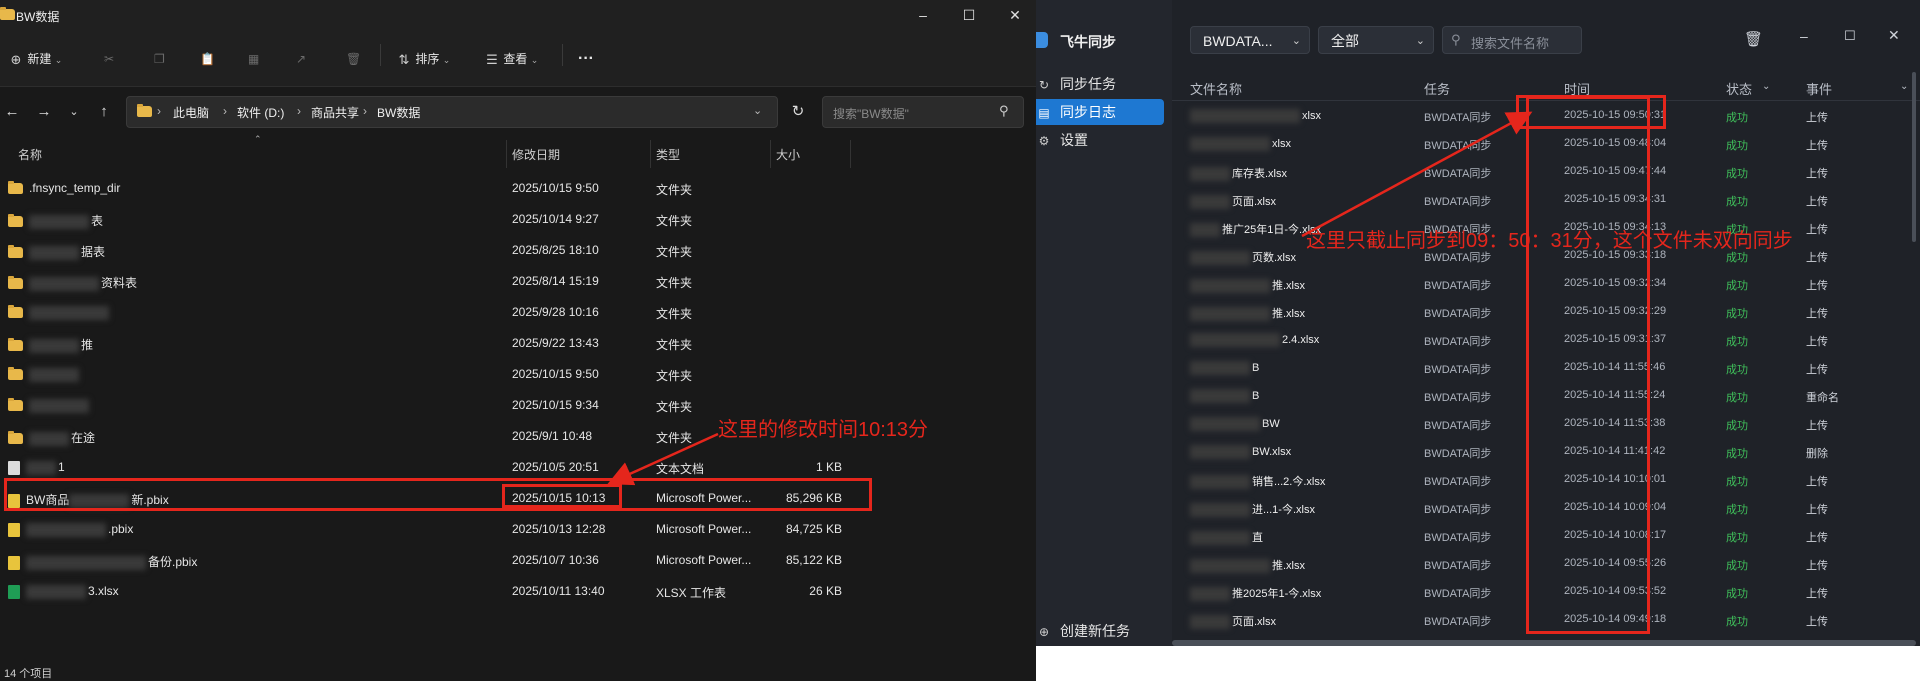  What do you see at coordinates (1417, 174) in the screenshot?
I see `arrow-to-sync-time` at bounding box center [1417, 174].